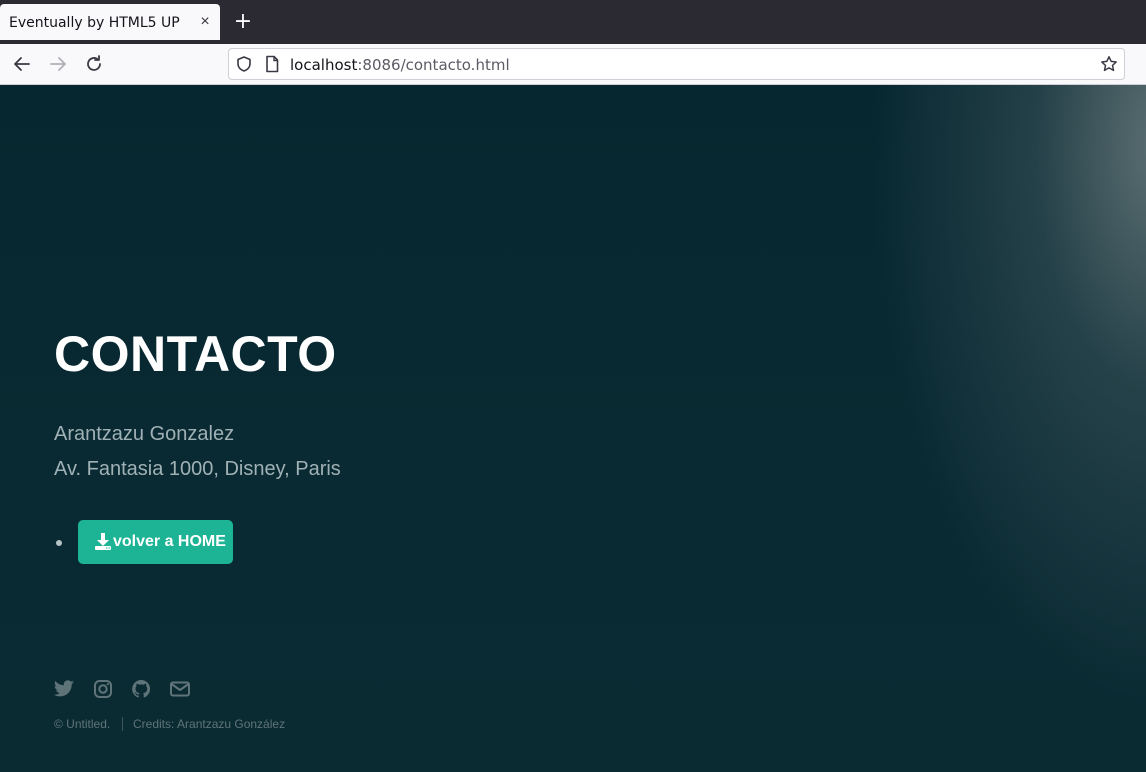  I want to click on page-title: CONTACTO, so click(195, 354).